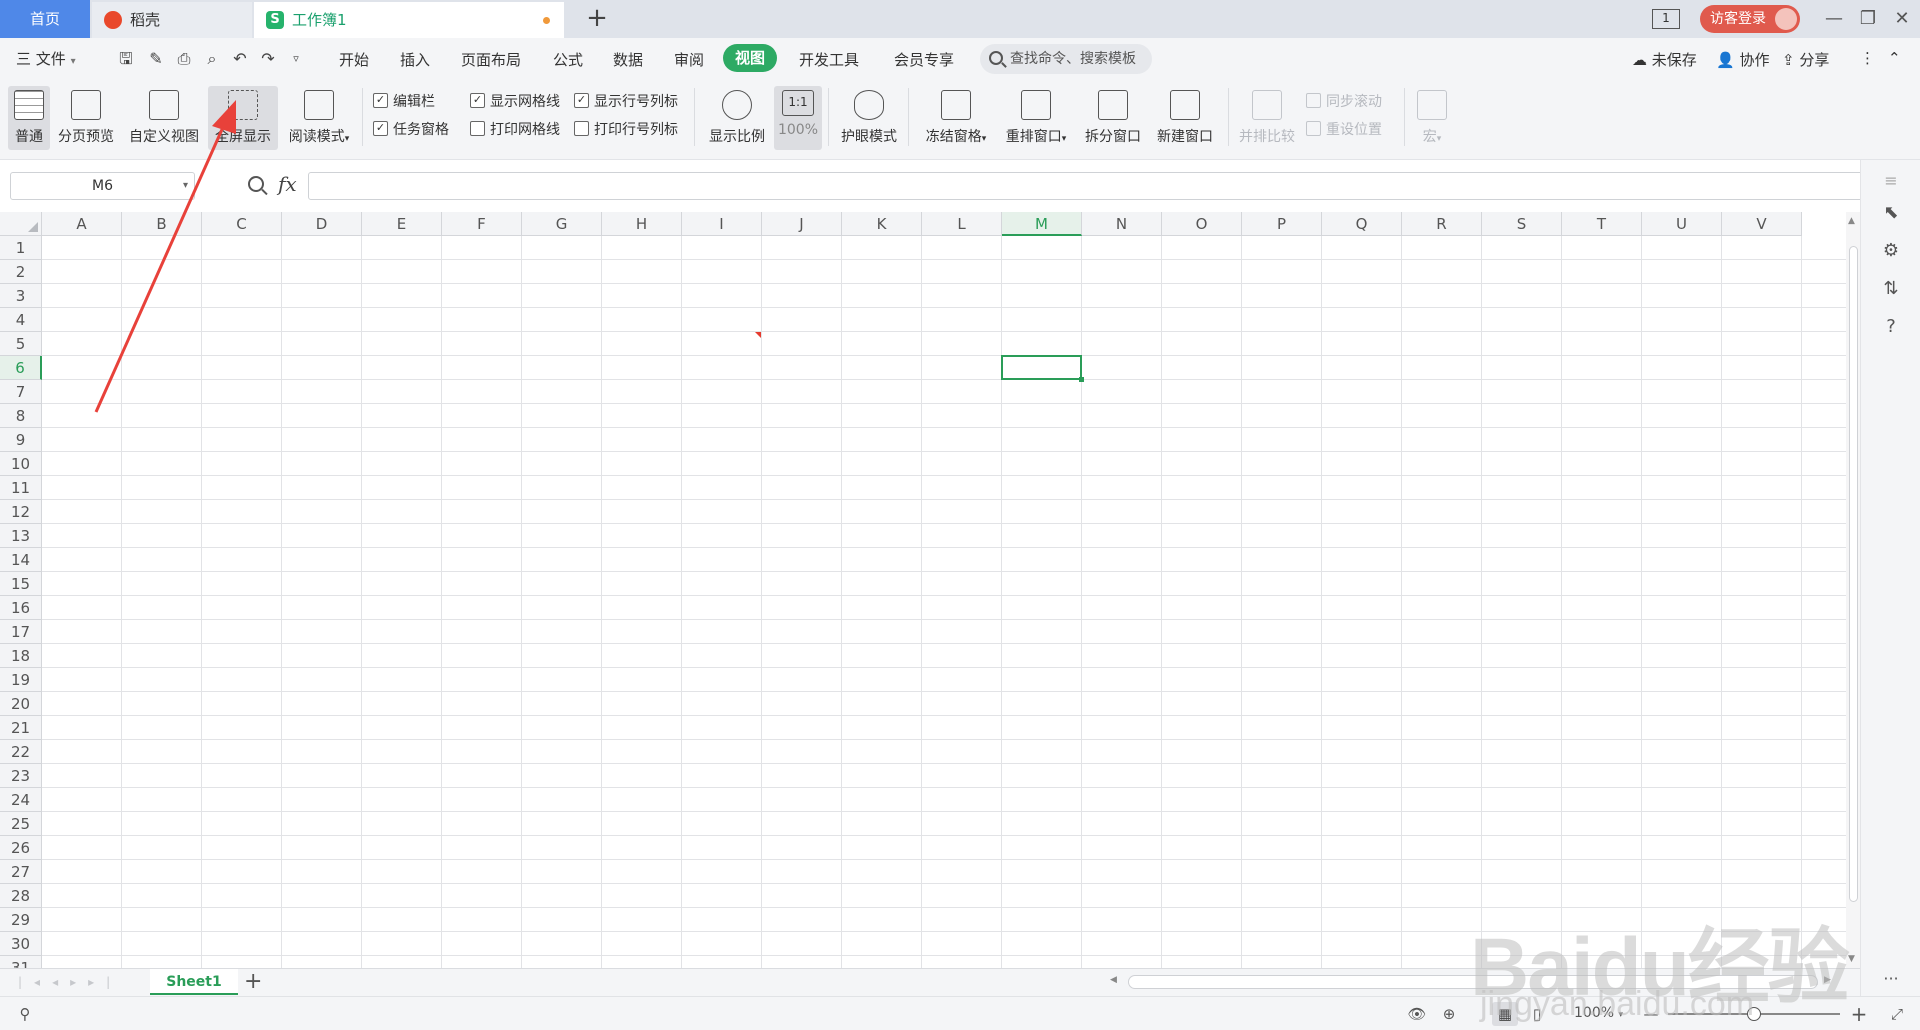  Describe the element at coordinates (491, 59) in the screenshot. I see `menu-page-layout: 页面布局` at that location.